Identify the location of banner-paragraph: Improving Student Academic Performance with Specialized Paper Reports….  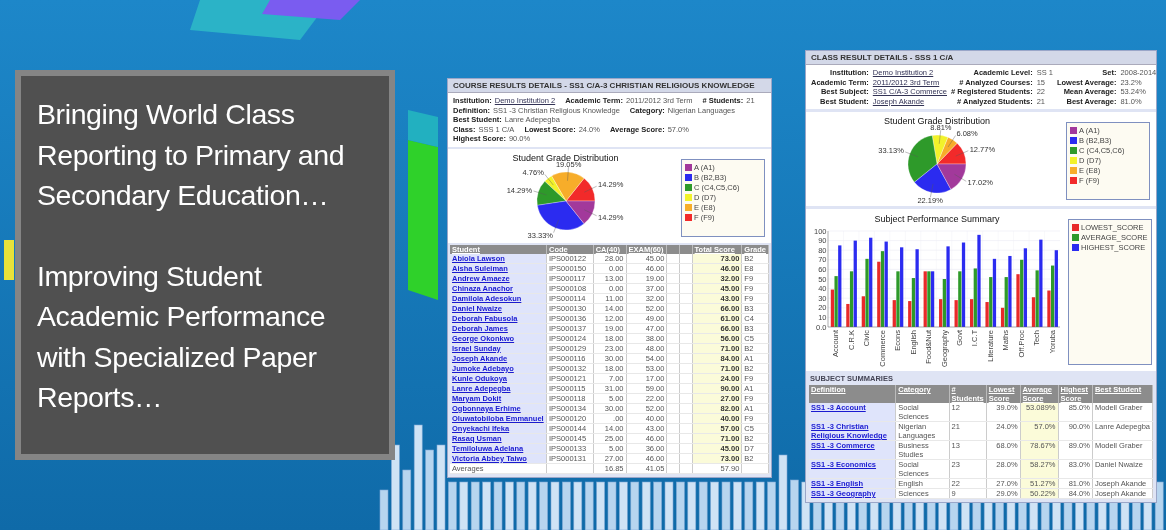
(182, 336).